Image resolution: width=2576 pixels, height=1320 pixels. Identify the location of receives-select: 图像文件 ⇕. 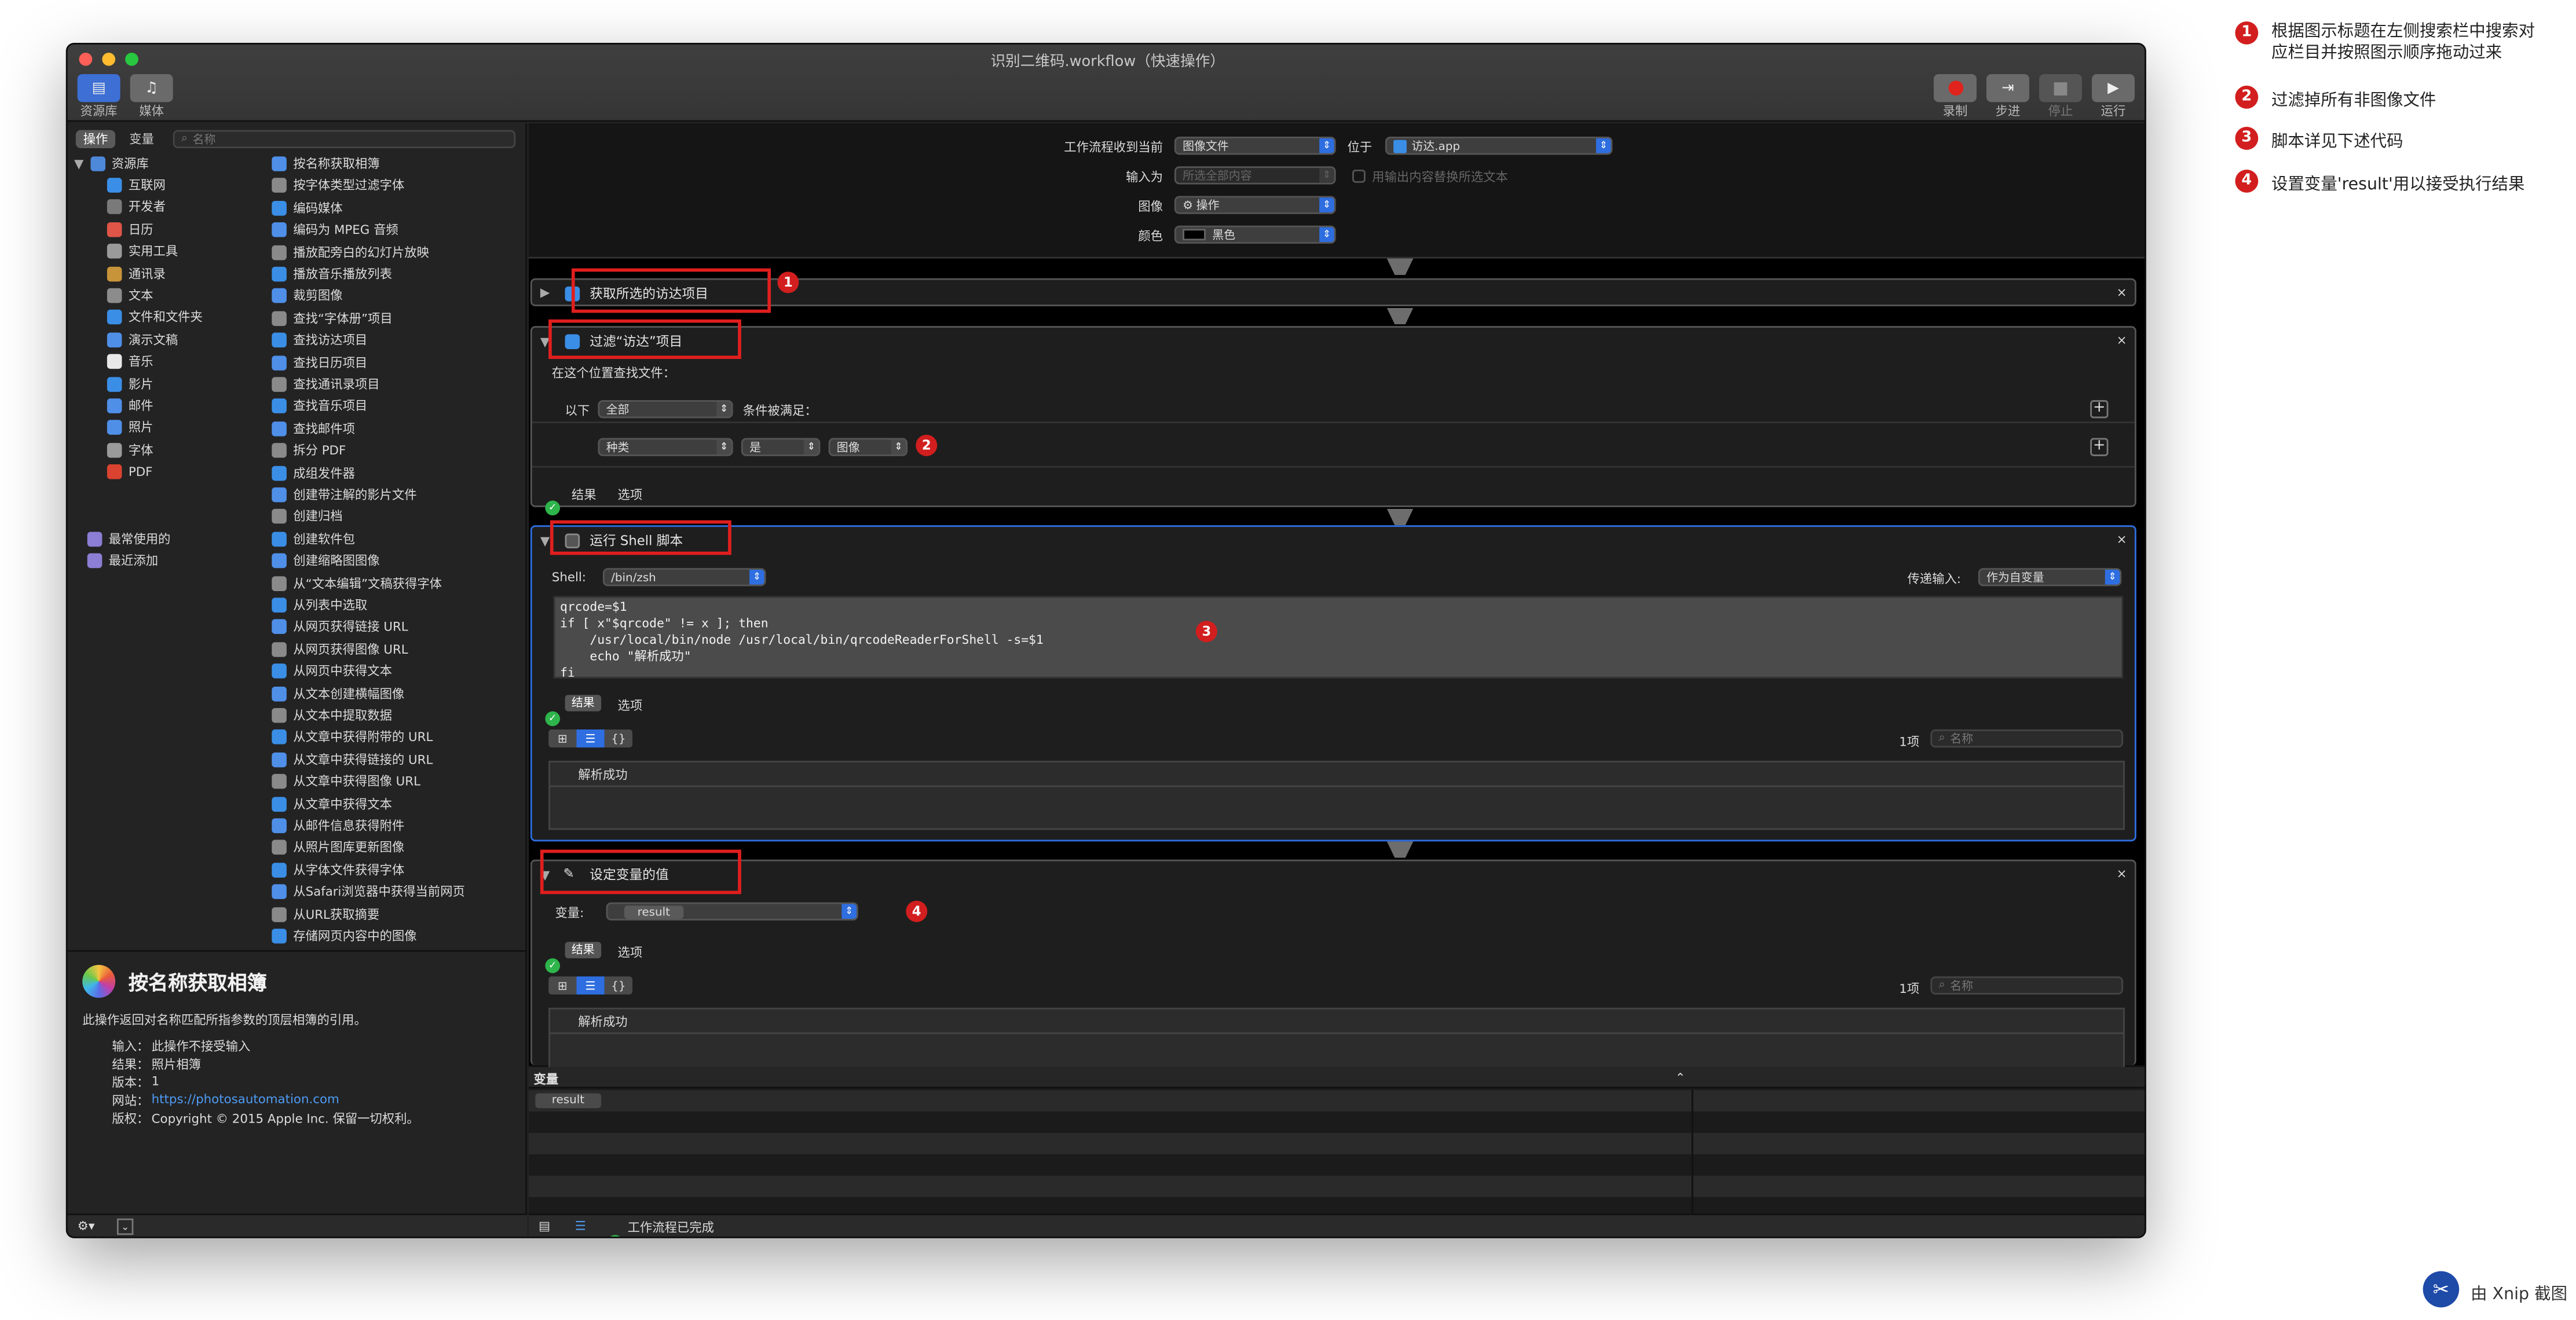
(1255, 146).